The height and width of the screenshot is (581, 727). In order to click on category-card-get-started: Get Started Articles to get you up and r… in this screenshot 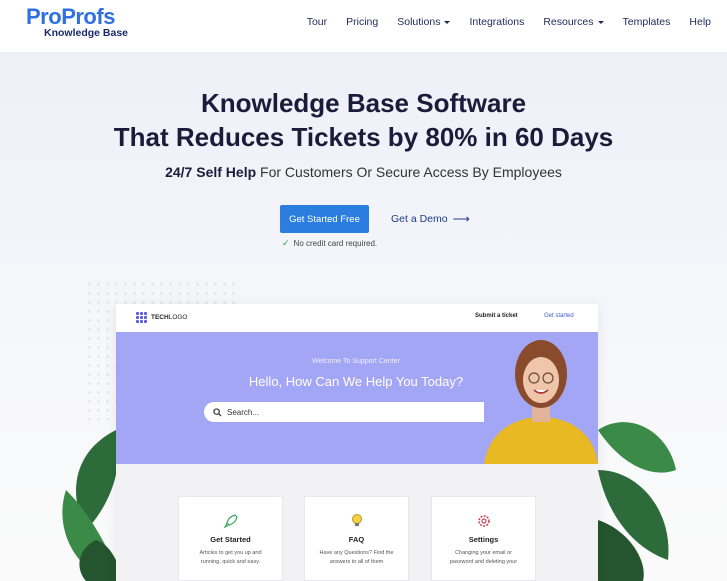, I will do `click(230, 538)`.